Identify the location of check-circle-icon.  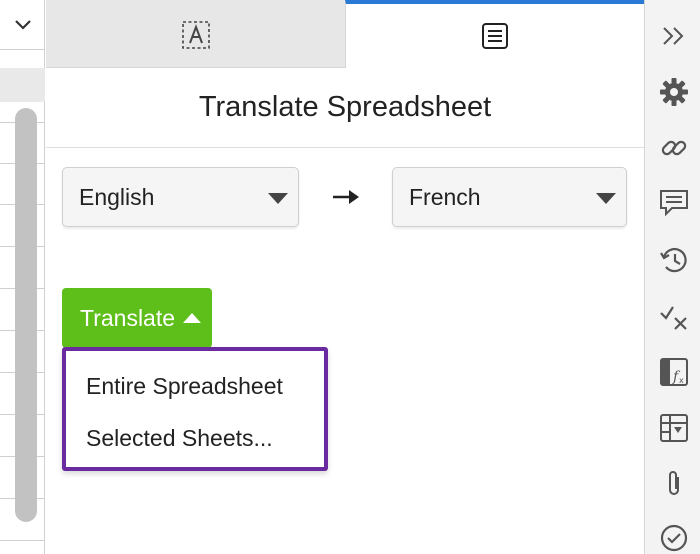
(674, 538).